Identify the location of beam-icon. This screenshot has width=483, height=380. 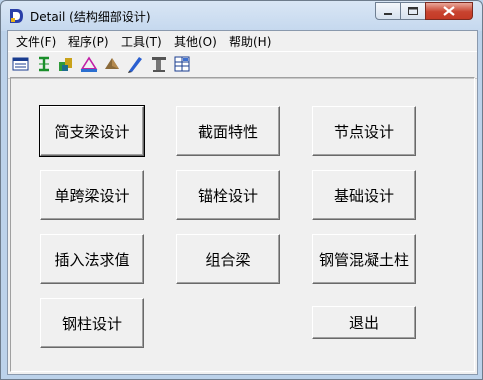
(66, 64).